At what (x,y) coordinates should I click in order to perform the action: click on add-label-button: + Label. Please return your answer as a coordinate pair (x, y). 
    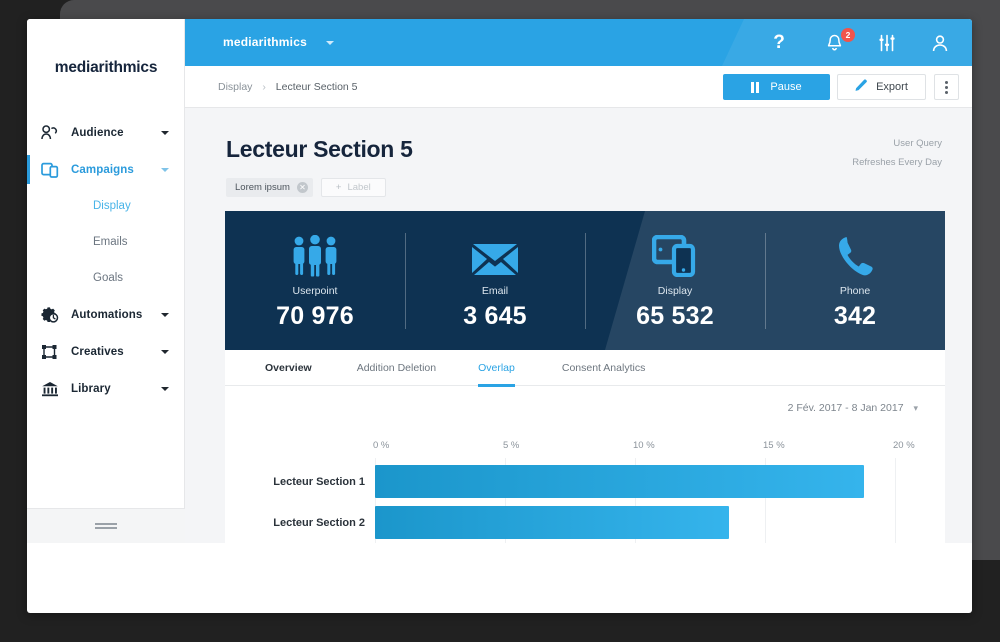
    Looking at the image, I should click on (353, 187).